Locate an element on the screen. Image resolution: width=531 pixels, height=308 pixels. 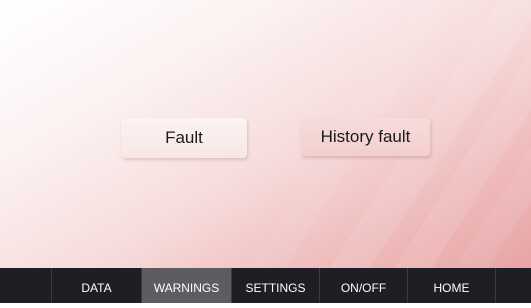
nav-tab-settings: SETTINGS is located at coordinates (276, 285).